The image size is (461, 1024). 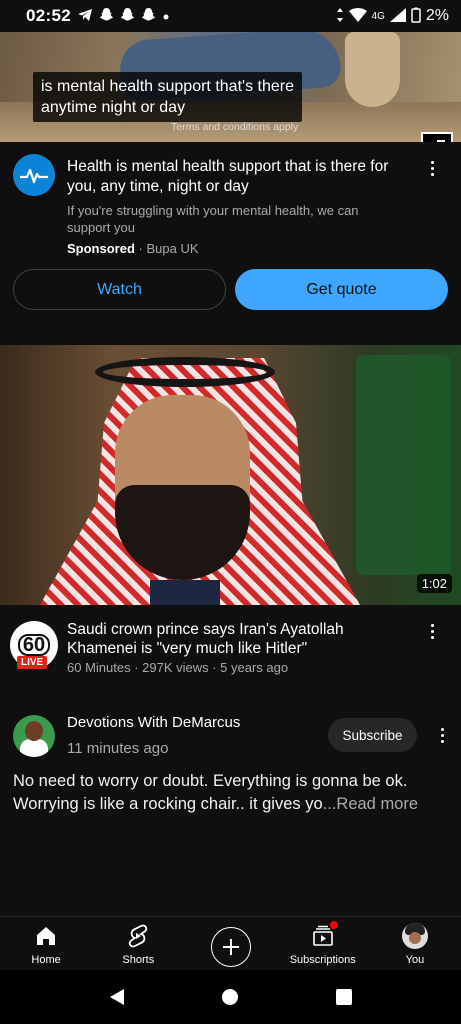 What do you see at coordinates (113, 107) in the screenshot?
I see `ad-caption-line2: anytime night or day` at bounding box center [113, 107].